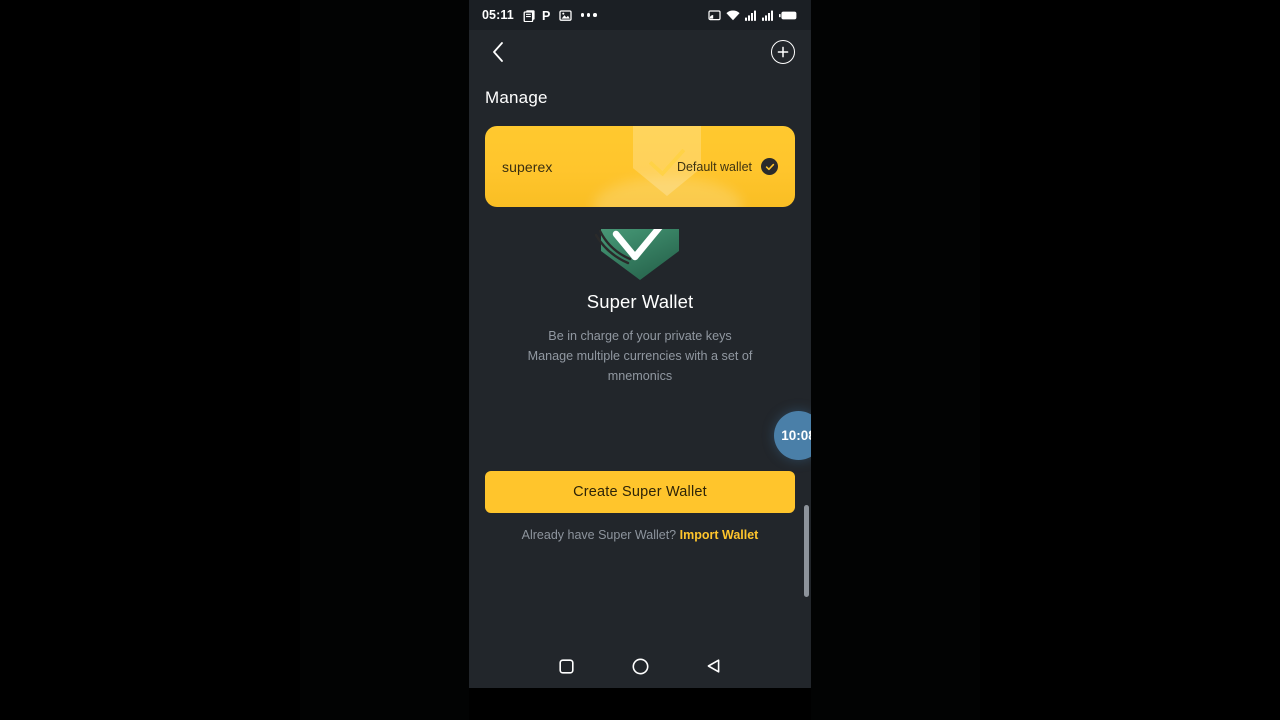 This screenshot has height=720, width=1280. I want to click on wifi-icon, so click(733, 14).